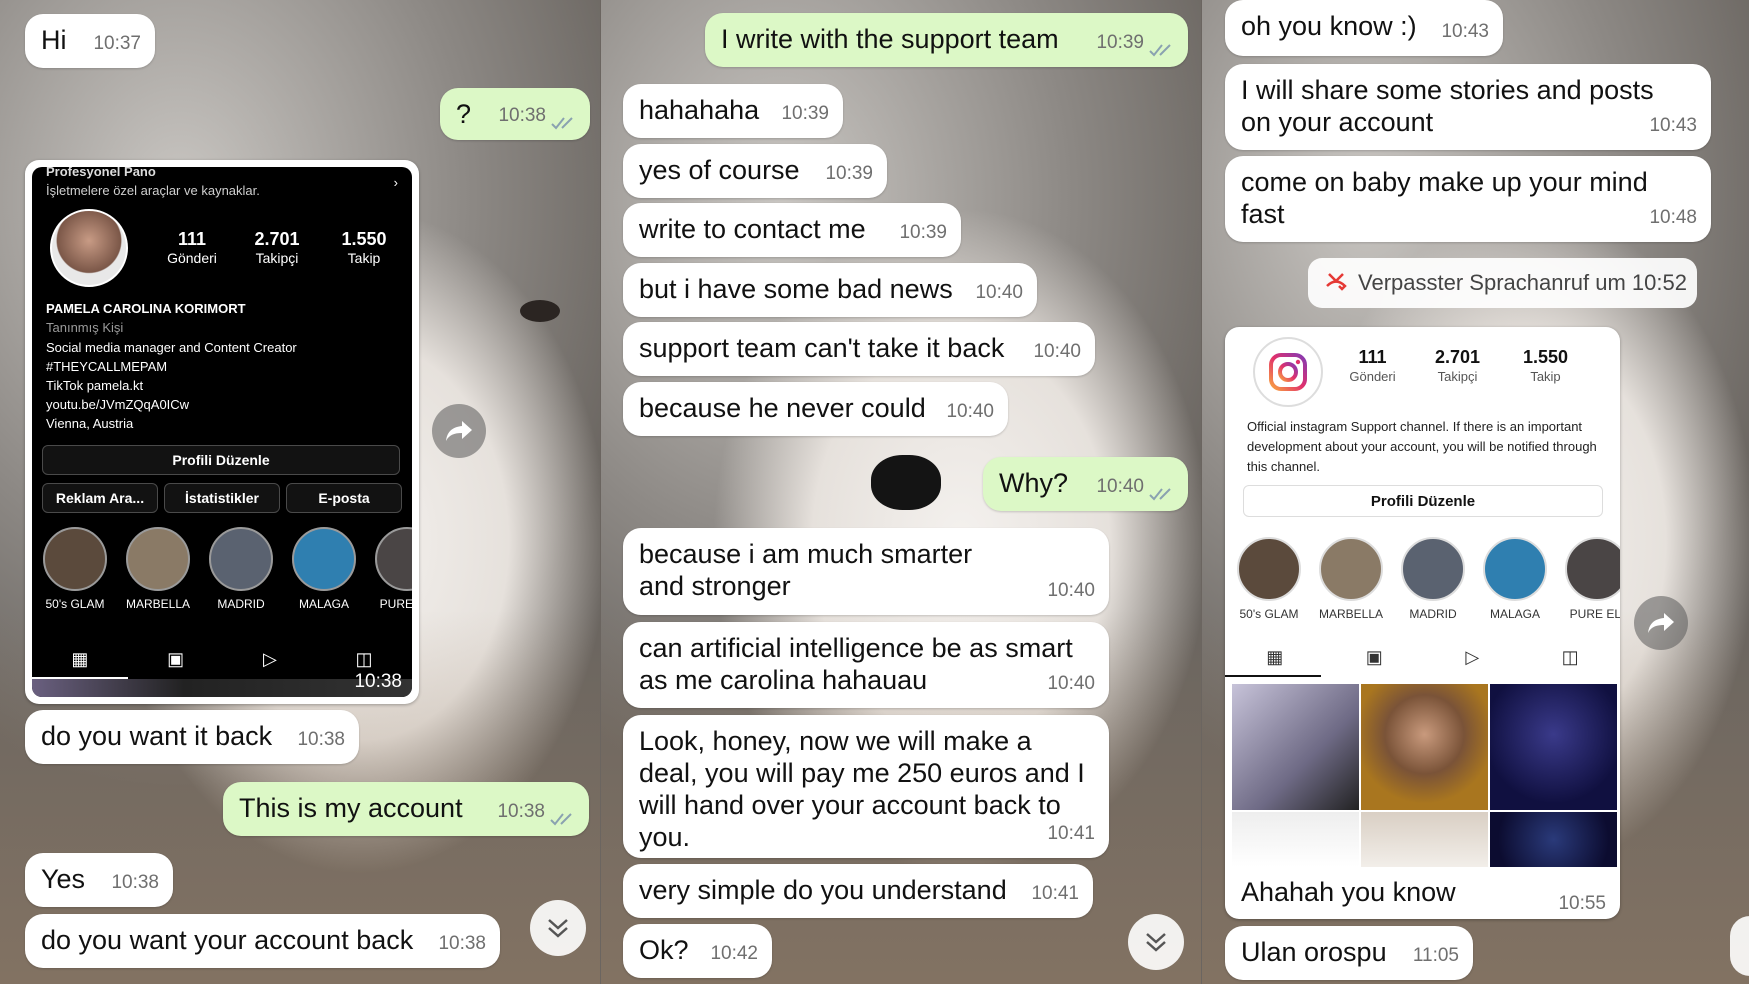  Describe the element at coordinates (101, 173) in the screenshot. I see `pro-dashboard-title: Profesyonel Pano` at that location.